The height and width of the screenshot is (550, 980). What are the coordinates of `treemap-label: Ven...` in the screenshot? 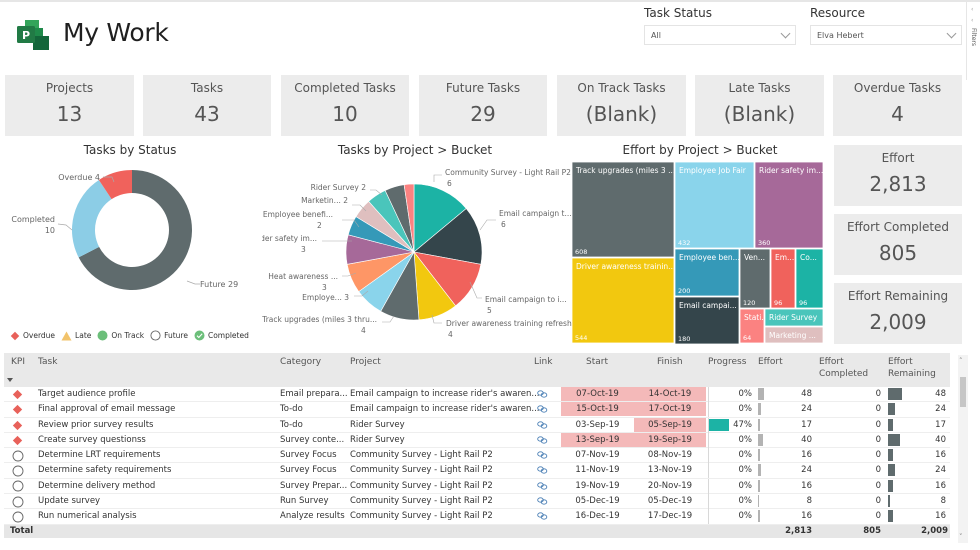 It's located at (754, 257).